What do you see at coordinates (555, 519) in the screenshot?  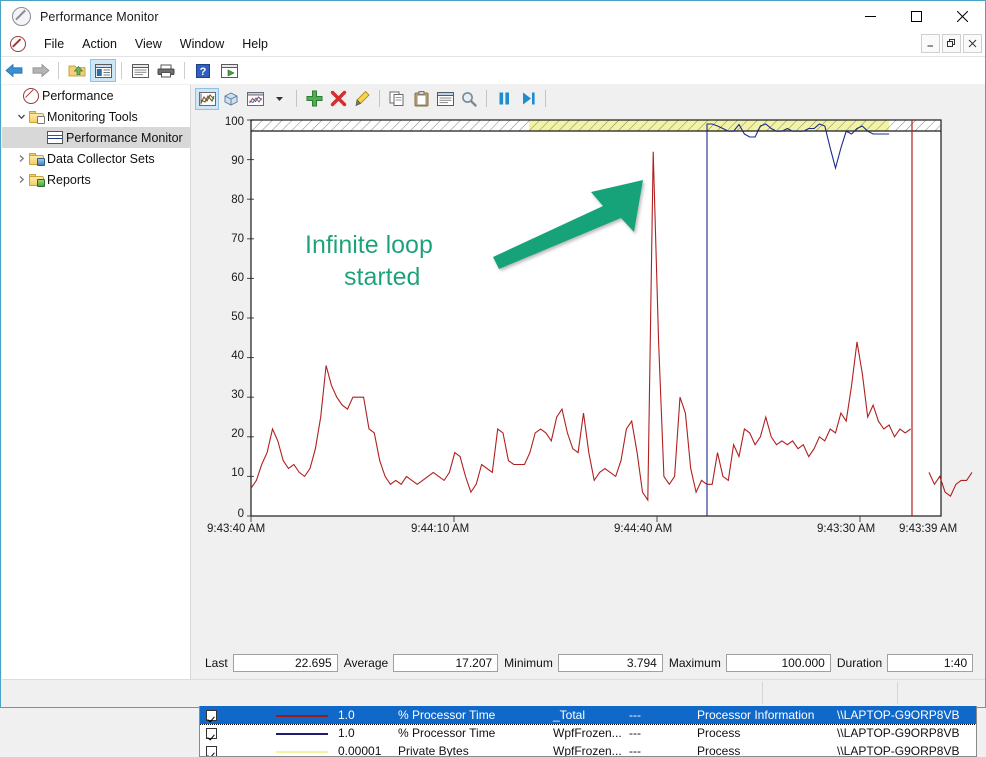 I see `x-axis-ticks` at bounding box center [555, 519].